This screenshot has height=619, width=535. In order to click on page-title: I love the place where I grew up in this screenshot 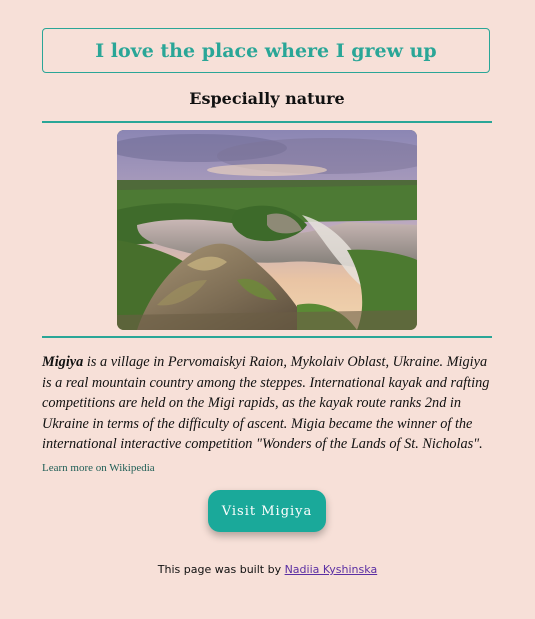, I will do `click(266, 50)`.